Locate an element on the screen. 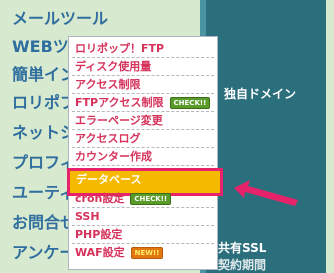  menu-item-counter: カウンター作成 is located at coordinates (143, 157).